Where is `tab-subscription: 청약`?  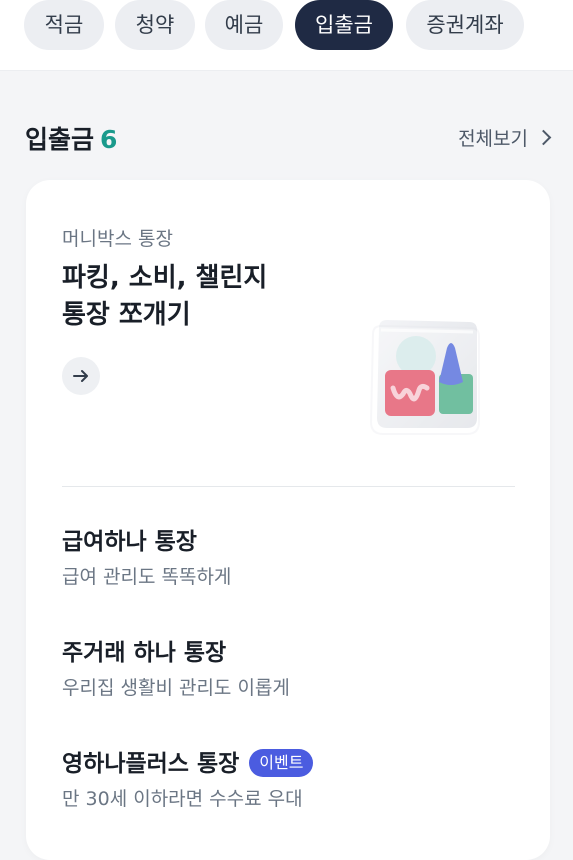 tab-subscription: 청약 is located at coordinates (155, 25).